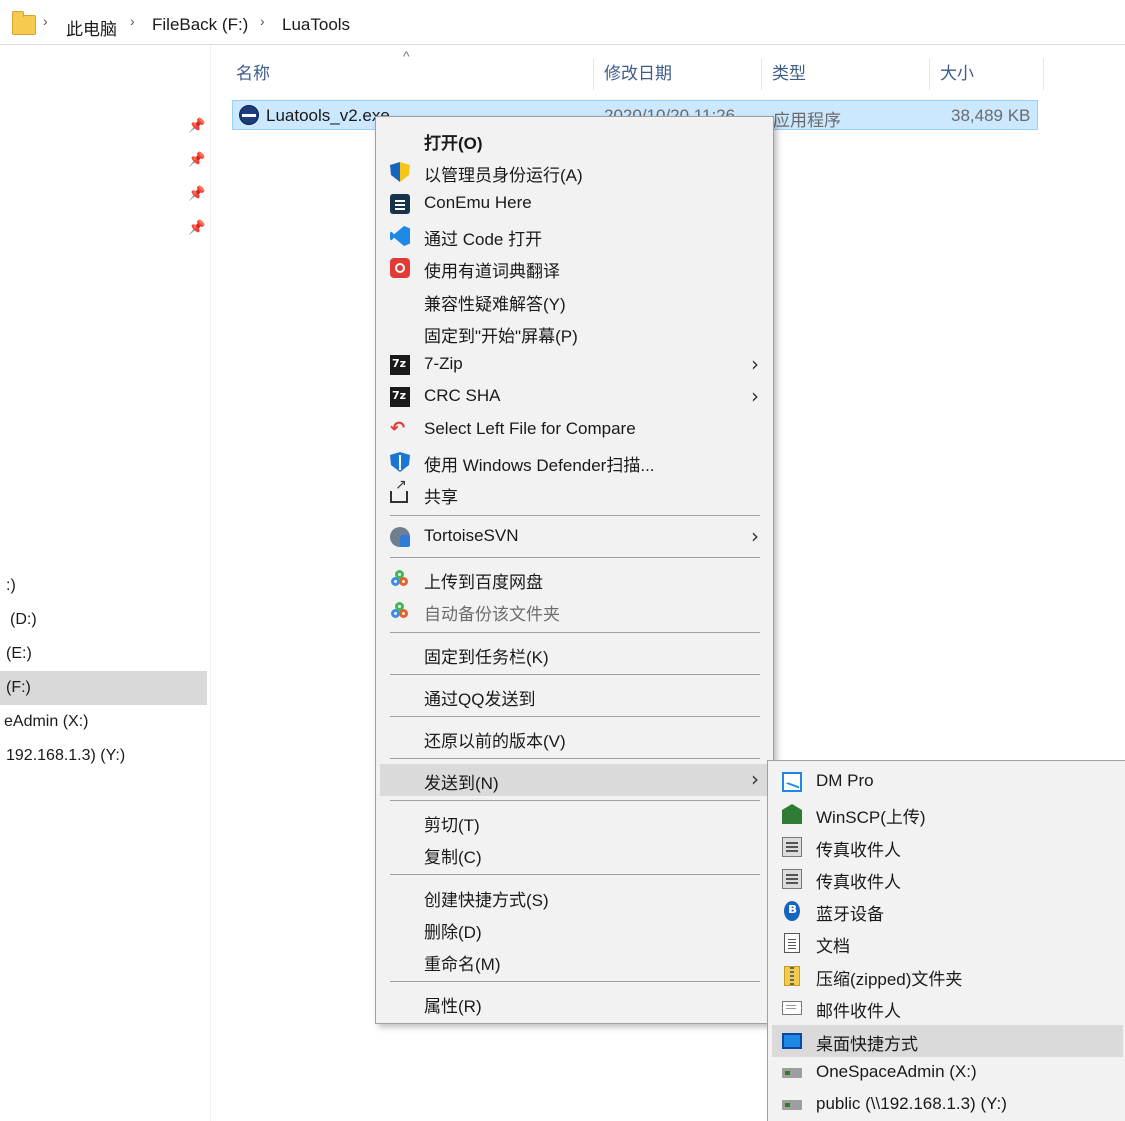 The height and width of the screenshot is (1121, 1125). Describe the element at coordinates (574, 397) in the screenshot. I see `menu-item-crc-sha: CRC SHA ›` at that location.